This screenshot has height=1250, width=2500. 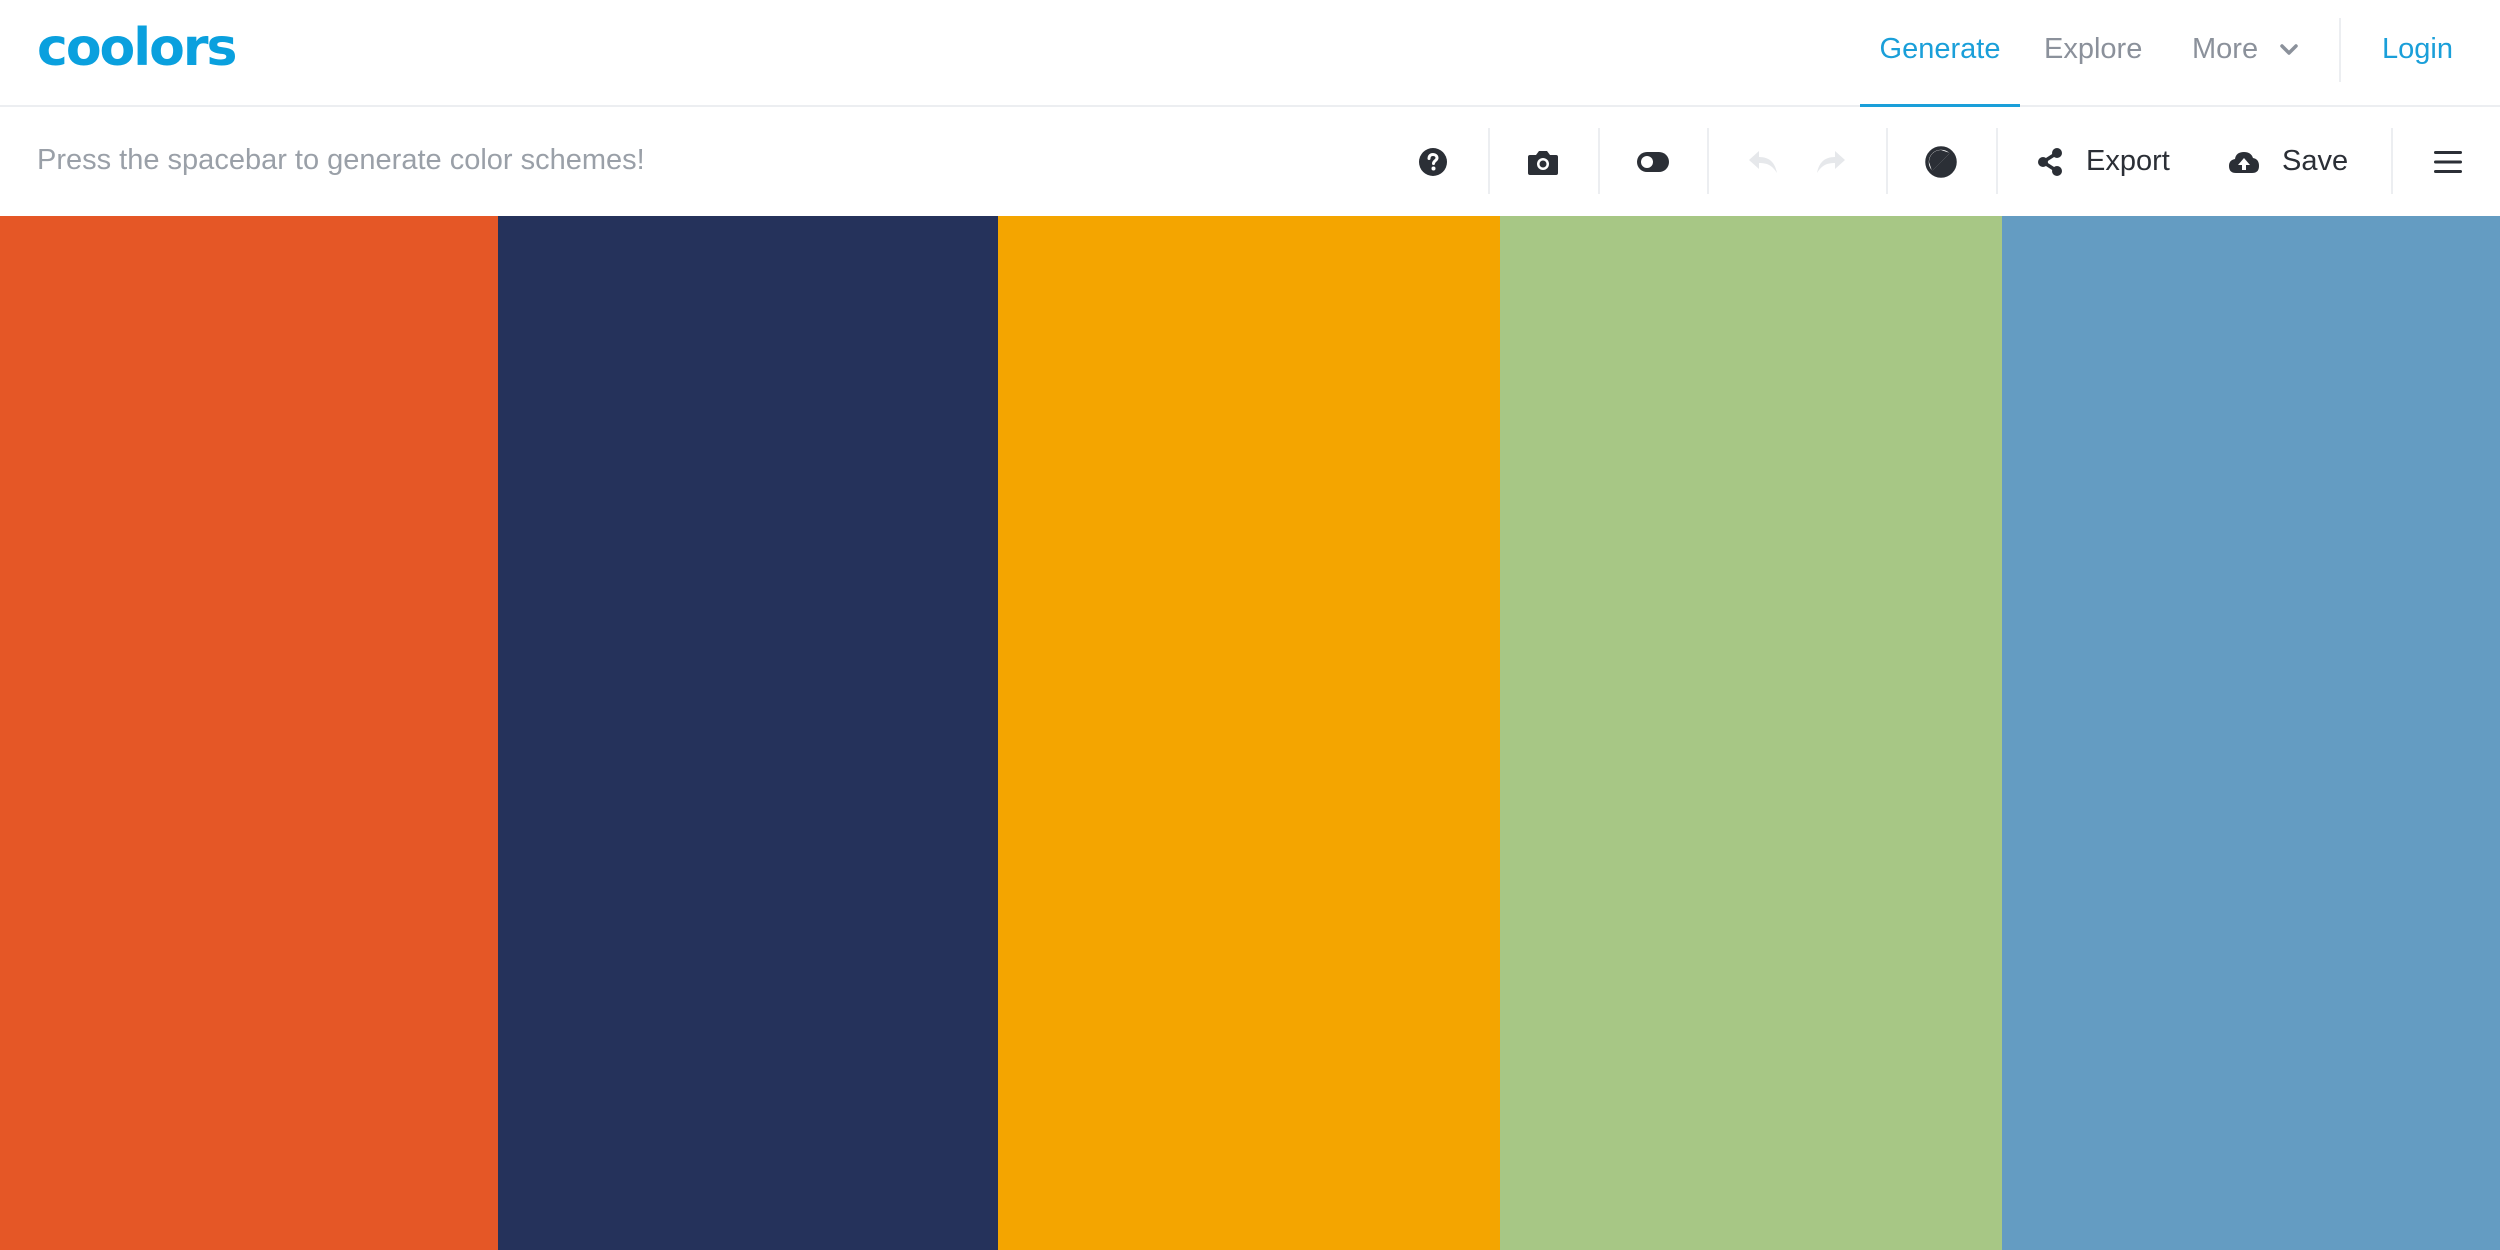 I want to click on chevron-down-icon, so click(x=2289, y=48).